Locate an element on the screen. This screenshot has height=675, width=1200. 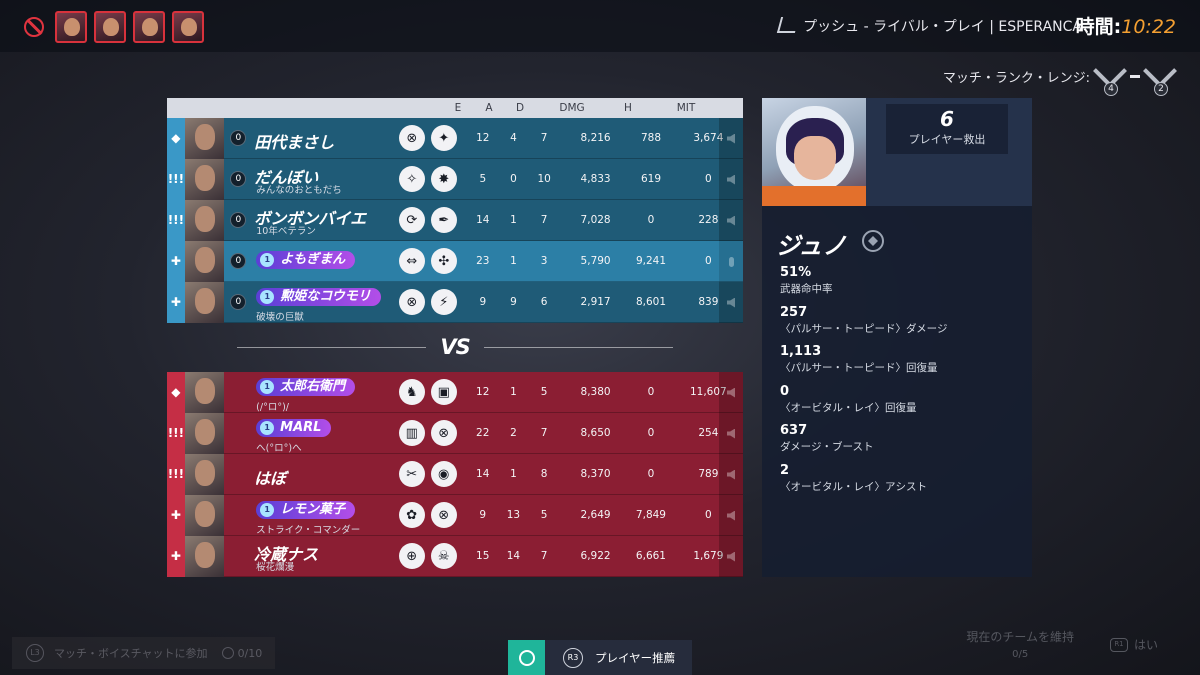
match-timer: 時間:10:22 is located at coordinates (1126, 25).